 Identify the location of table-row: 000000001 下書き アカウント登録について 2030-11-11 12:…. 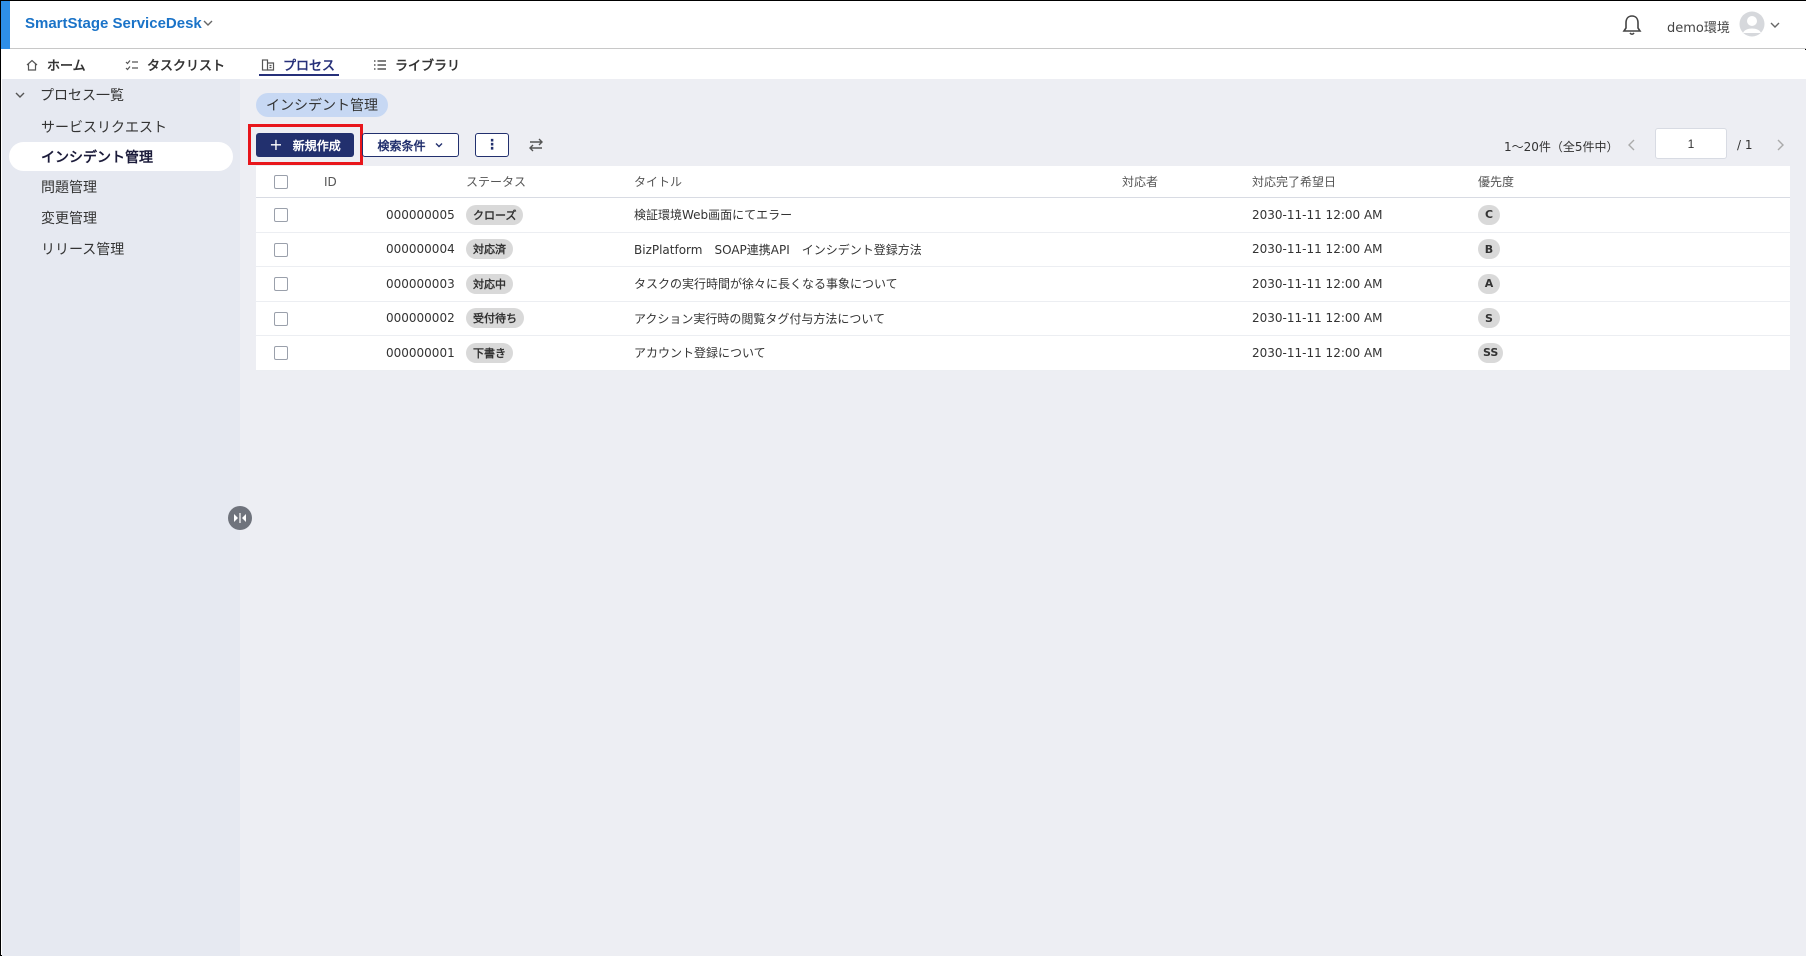
(1023, 353).